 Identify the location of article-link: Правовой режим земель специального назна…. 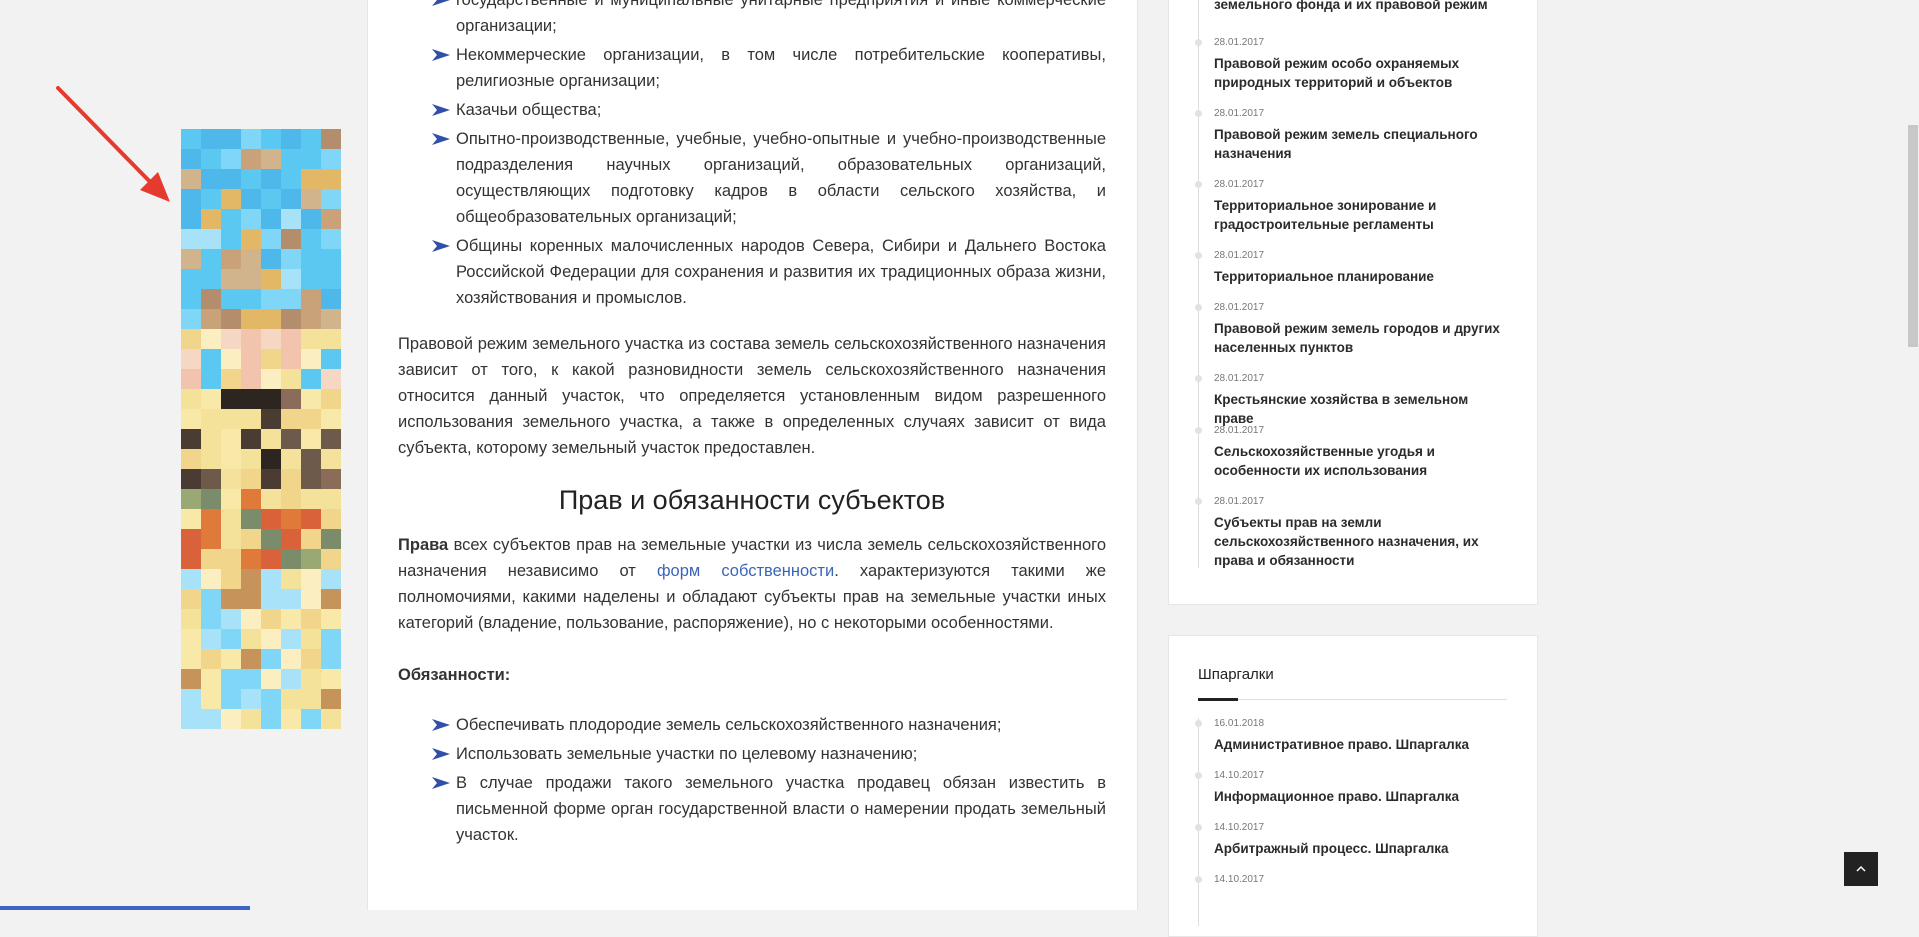
(1361, 144).